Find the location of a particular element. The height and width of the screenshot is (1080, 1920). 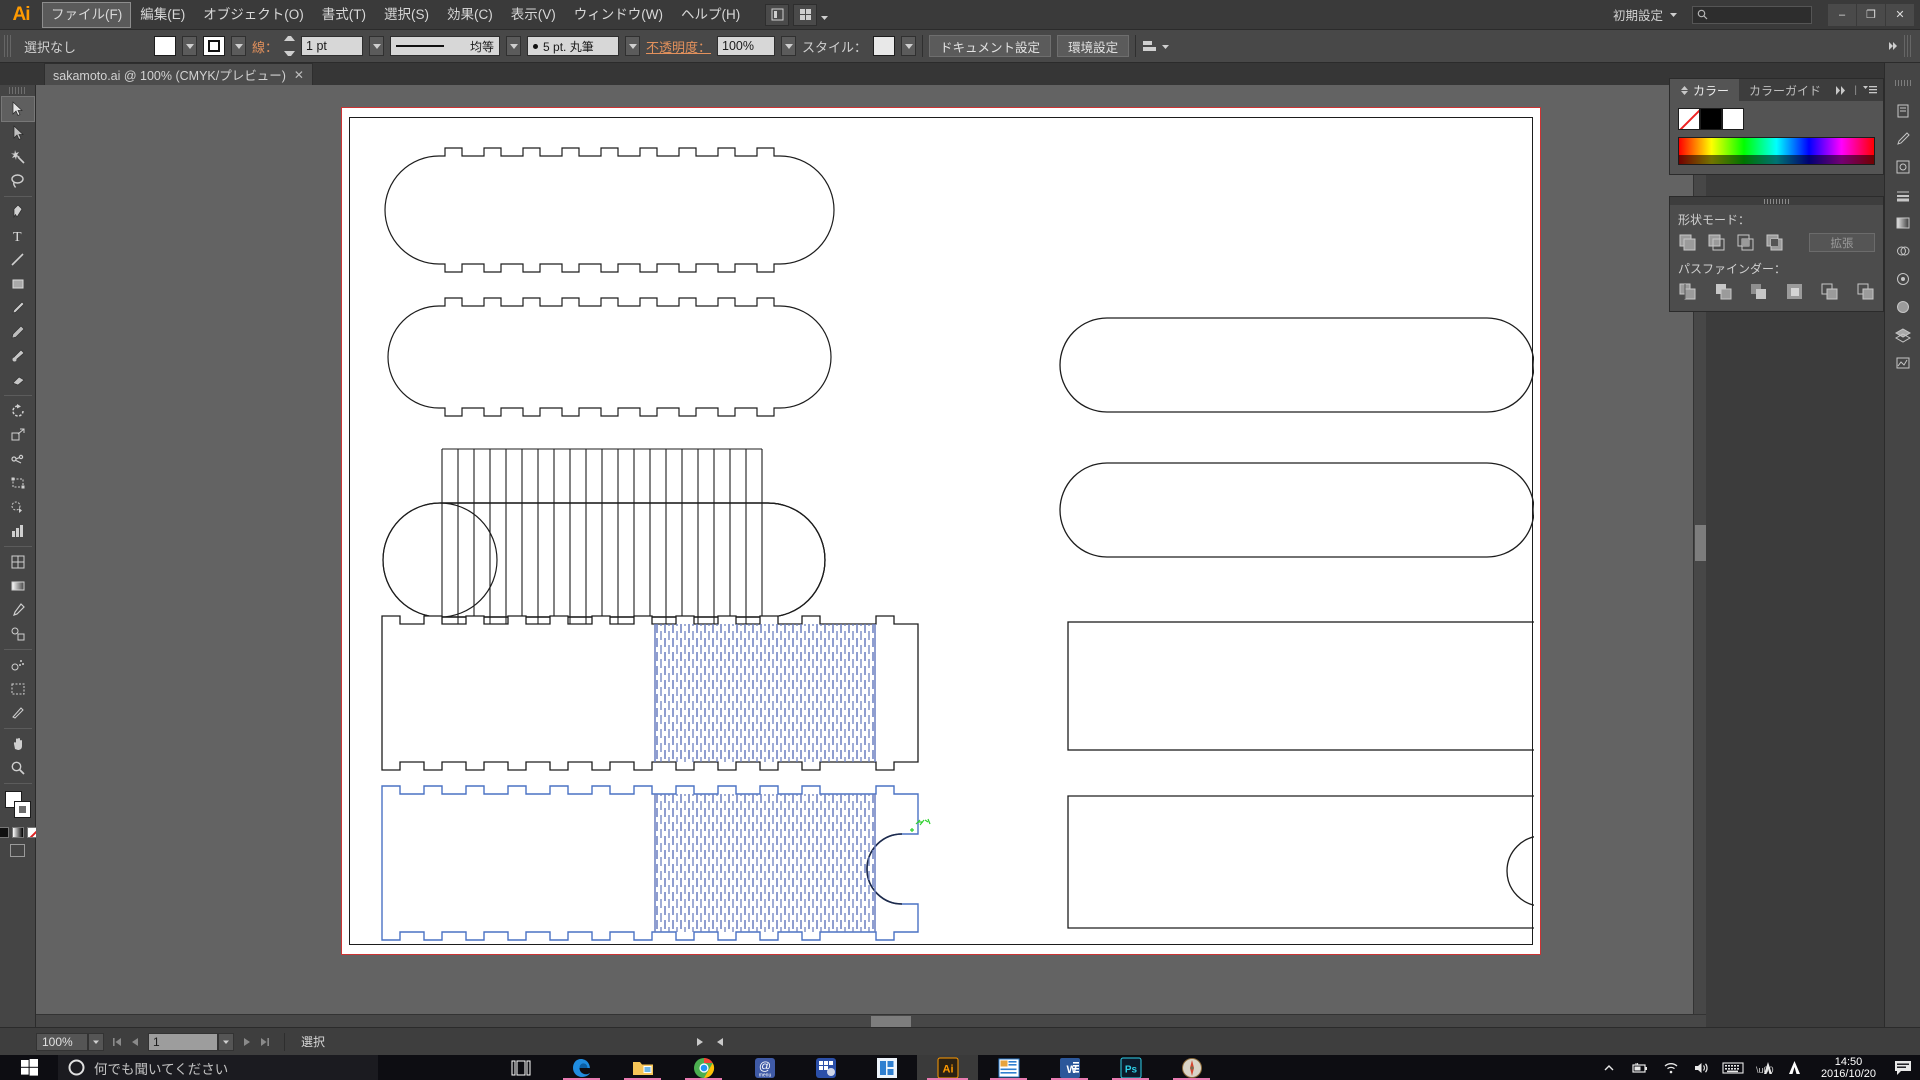

tab-color-guide: カラーガイド is located at coordinates (1785, 90).